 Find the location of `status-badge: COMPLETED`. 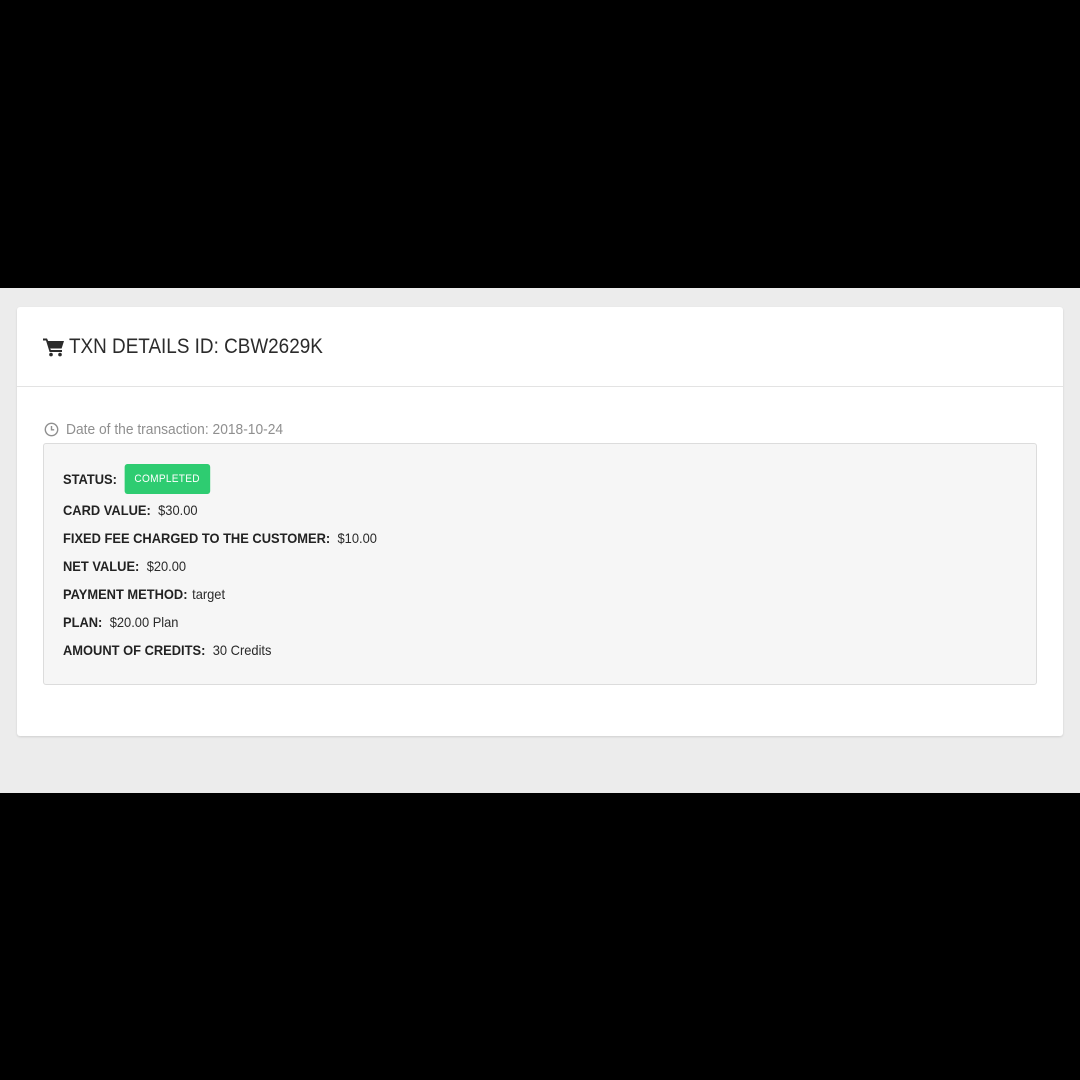

status-badge: COMPLETED is located at coordinates (167, 479).